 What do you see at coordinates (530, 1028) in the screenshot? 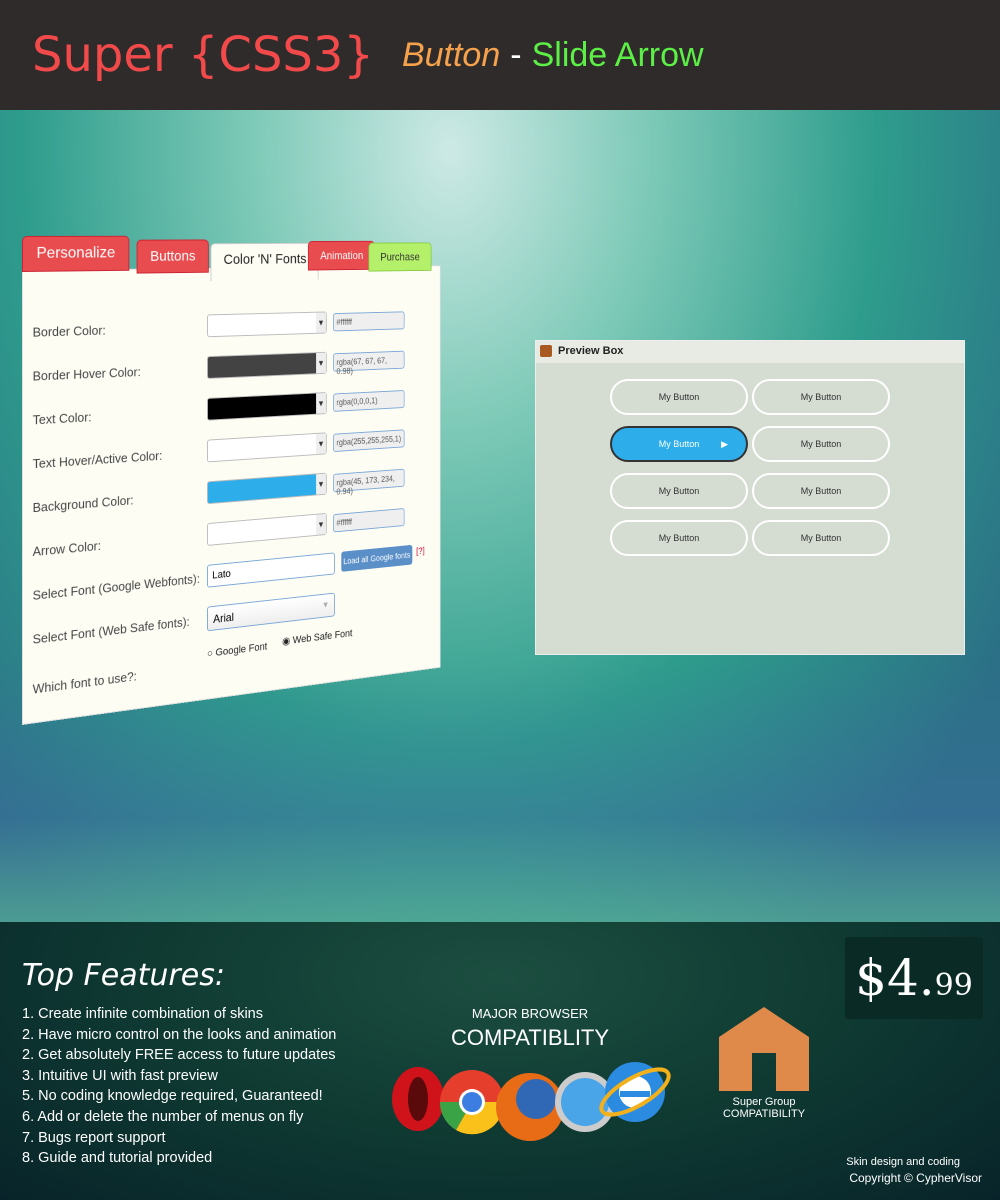
I see `browser-compat: MAJOR BROWSER COMPATIBLITY` at bounding box center [530, 1028].